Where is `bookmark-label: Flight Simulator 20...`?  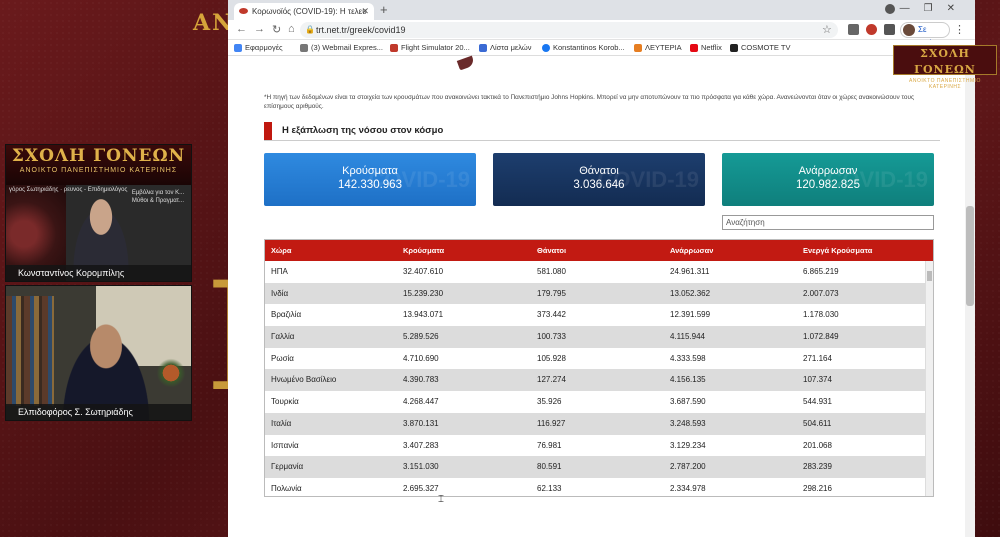 bookmark-label: Flight Simulator 20... is located at coordinates (435, 47).